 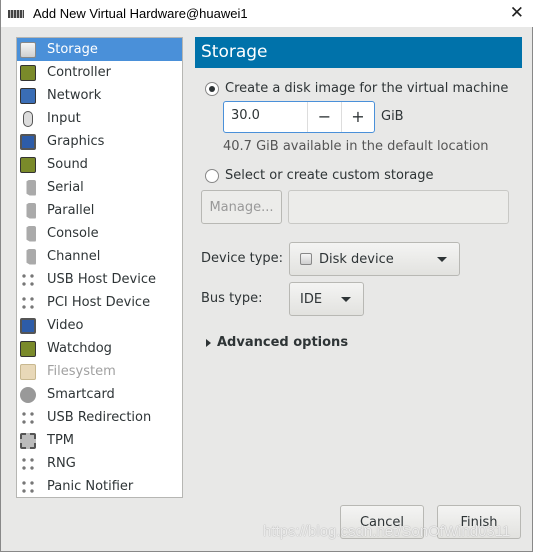 What do you see at coordinates (99, 463) in the screenshot?
I see `sidebar-item-rng: RNG` at bounding box center [99, 463].